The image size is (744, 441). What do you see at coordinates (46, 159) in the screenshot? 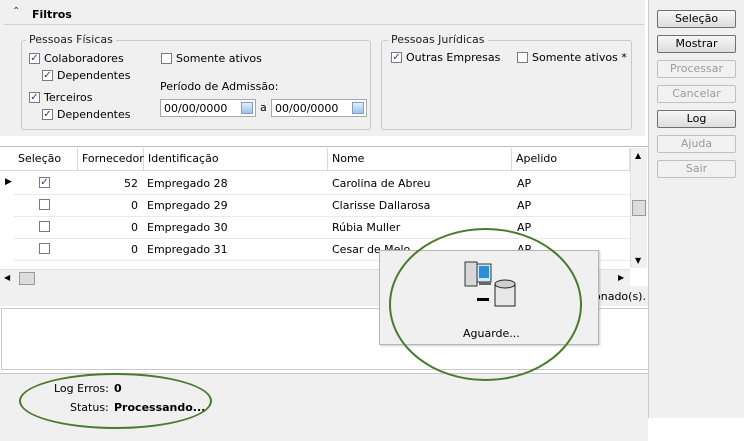
I see `col-selecao: Seleção` at bounding box center [46, 159].